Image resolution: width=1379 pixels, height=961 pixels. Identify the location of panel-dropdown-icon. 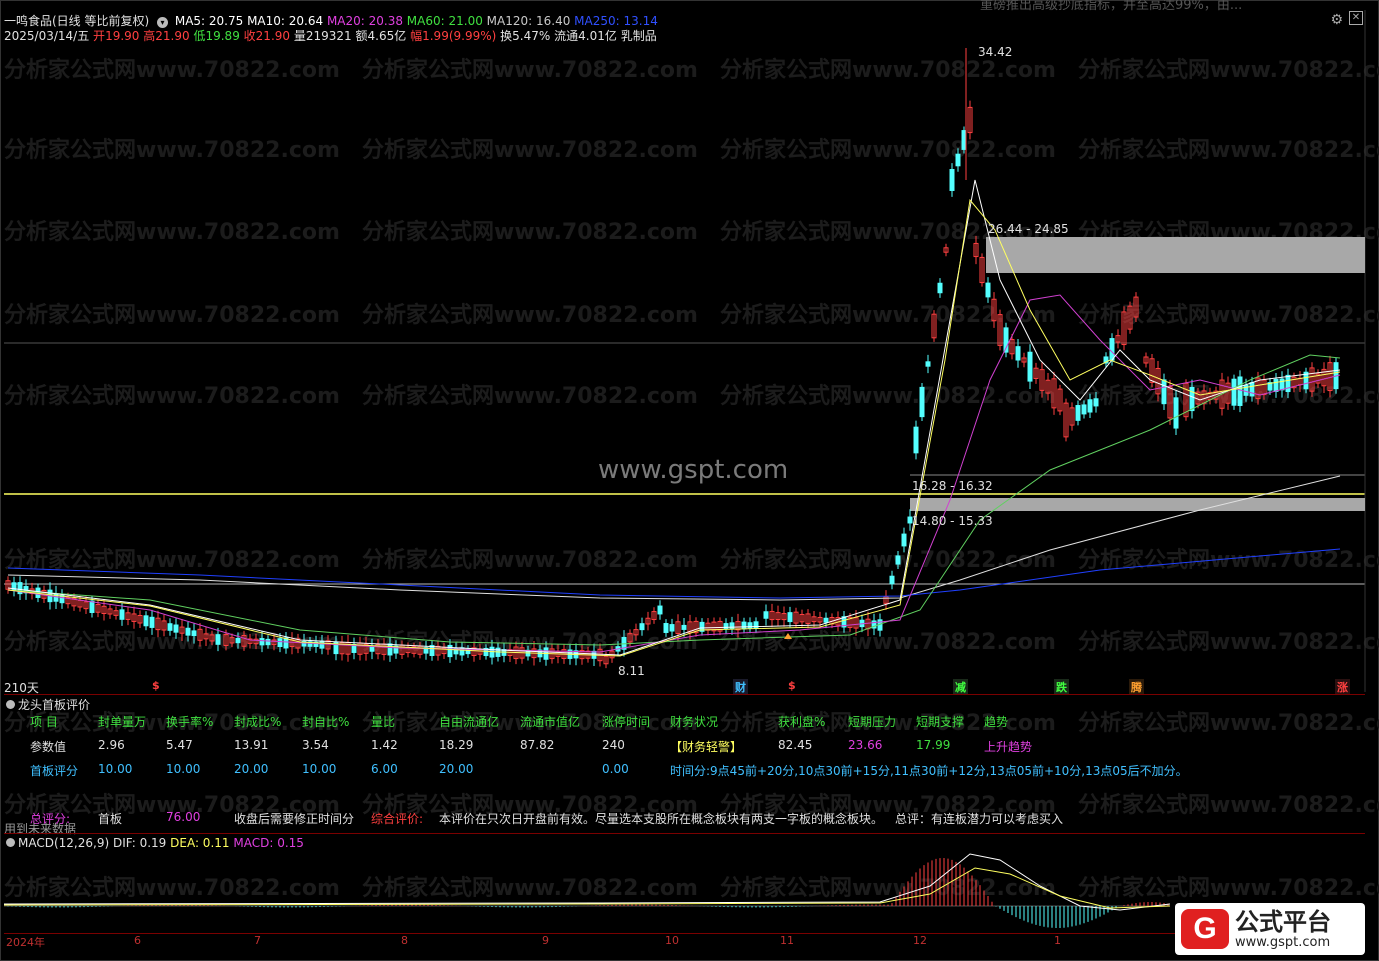
(10, 704).